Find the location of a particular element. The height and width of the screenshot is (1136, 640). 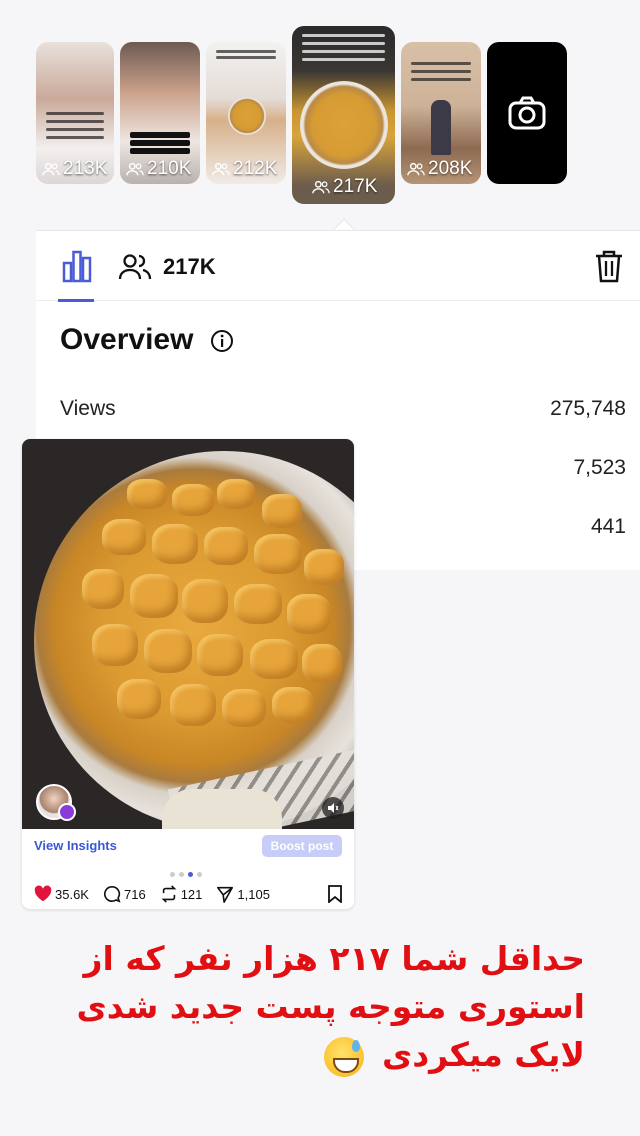

metric-label-views: Views is located at coordinates (88, 408).